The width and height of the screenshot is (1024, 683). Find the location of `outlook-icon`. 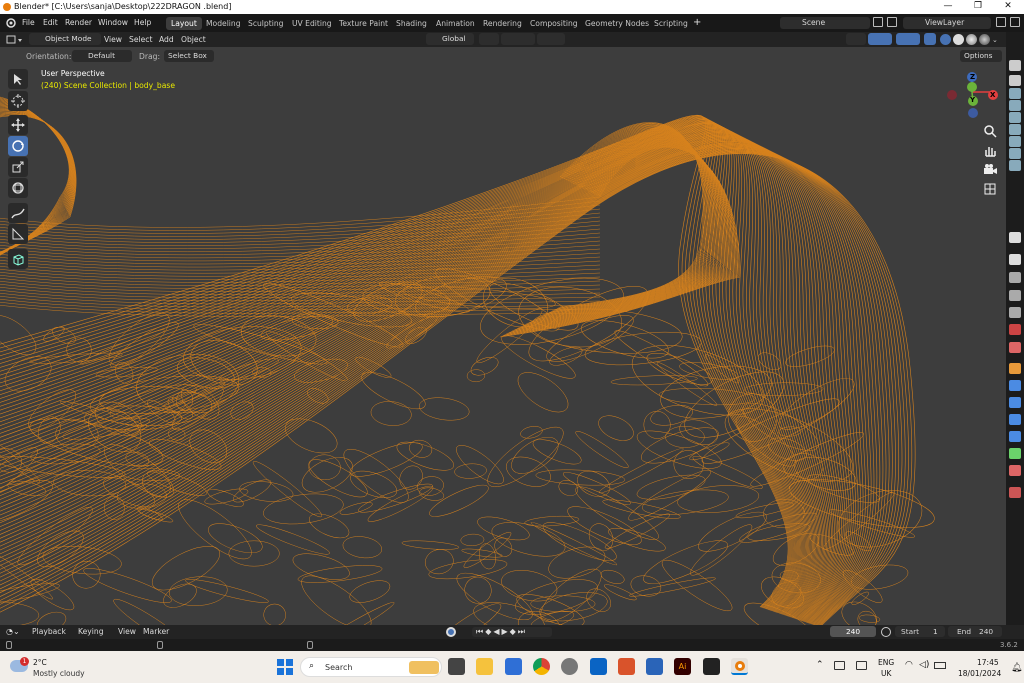

outlook-icon is located at coordinates (598, 666).